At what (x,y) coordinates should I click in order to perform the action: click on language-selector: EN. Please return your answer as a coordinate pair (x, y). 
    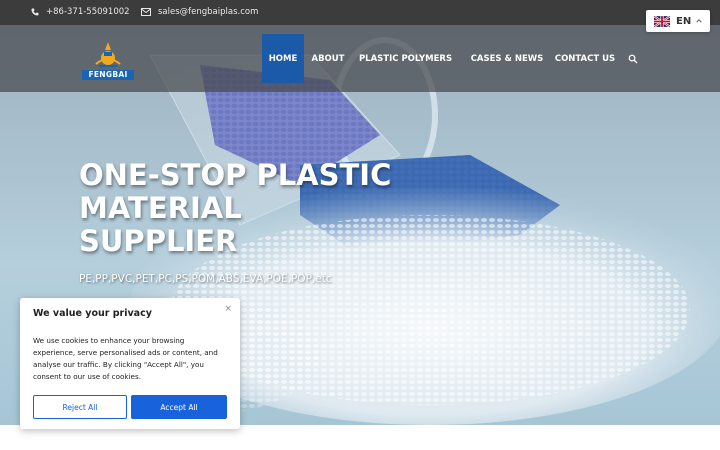
    Looking at the image, I should click on (678, 21).